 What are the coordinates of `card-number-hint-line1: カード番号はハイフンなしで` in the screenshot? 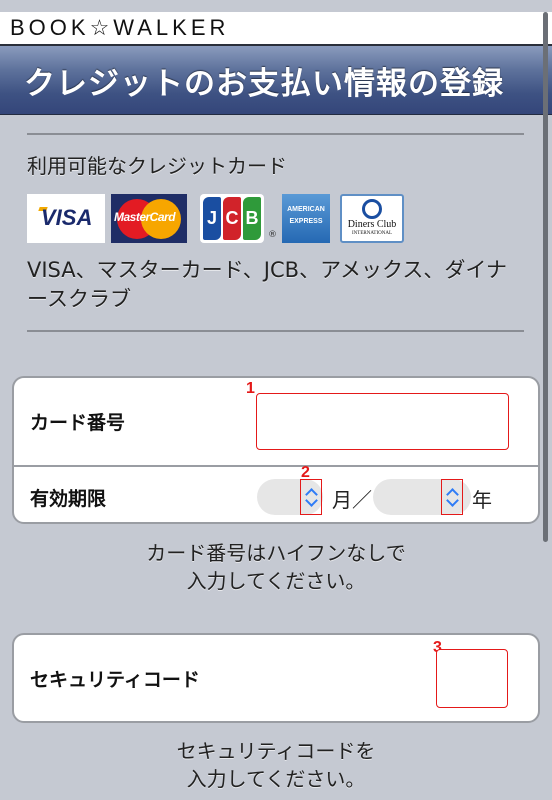 It's located at (276, 553).